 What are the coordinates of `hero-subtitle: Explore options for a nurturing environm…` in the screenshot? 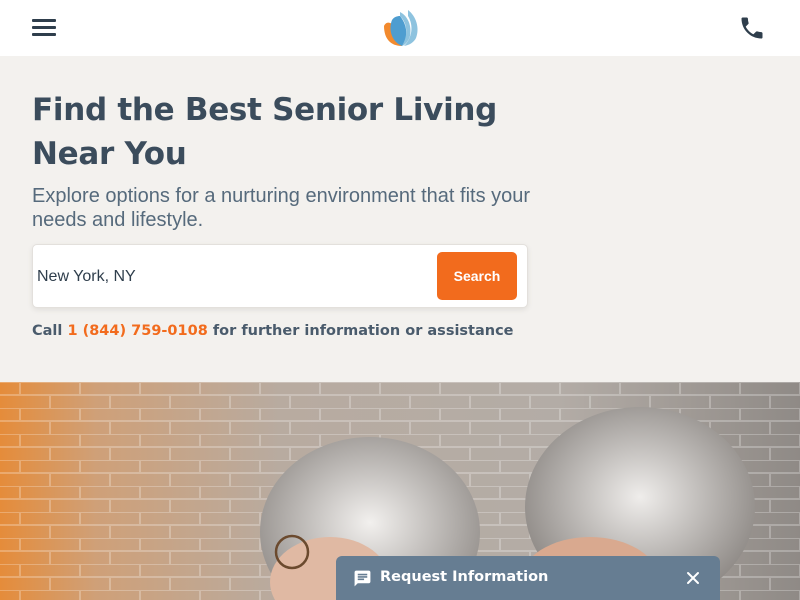 It's located at (281, 208).